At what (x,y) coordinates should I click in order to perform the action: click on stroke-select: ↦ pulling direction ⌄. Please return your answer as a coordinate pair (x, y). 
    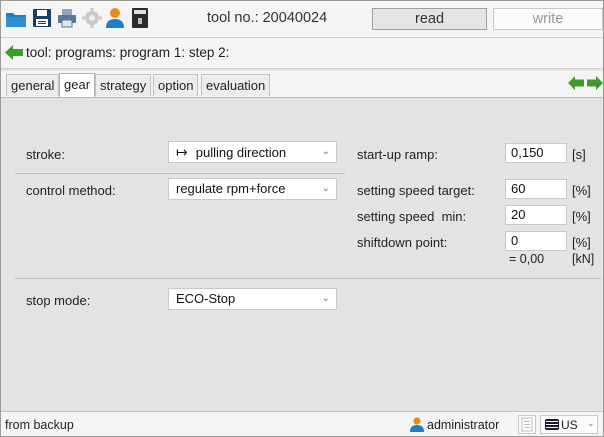
    Looking at the image, I should click on (252, 152).